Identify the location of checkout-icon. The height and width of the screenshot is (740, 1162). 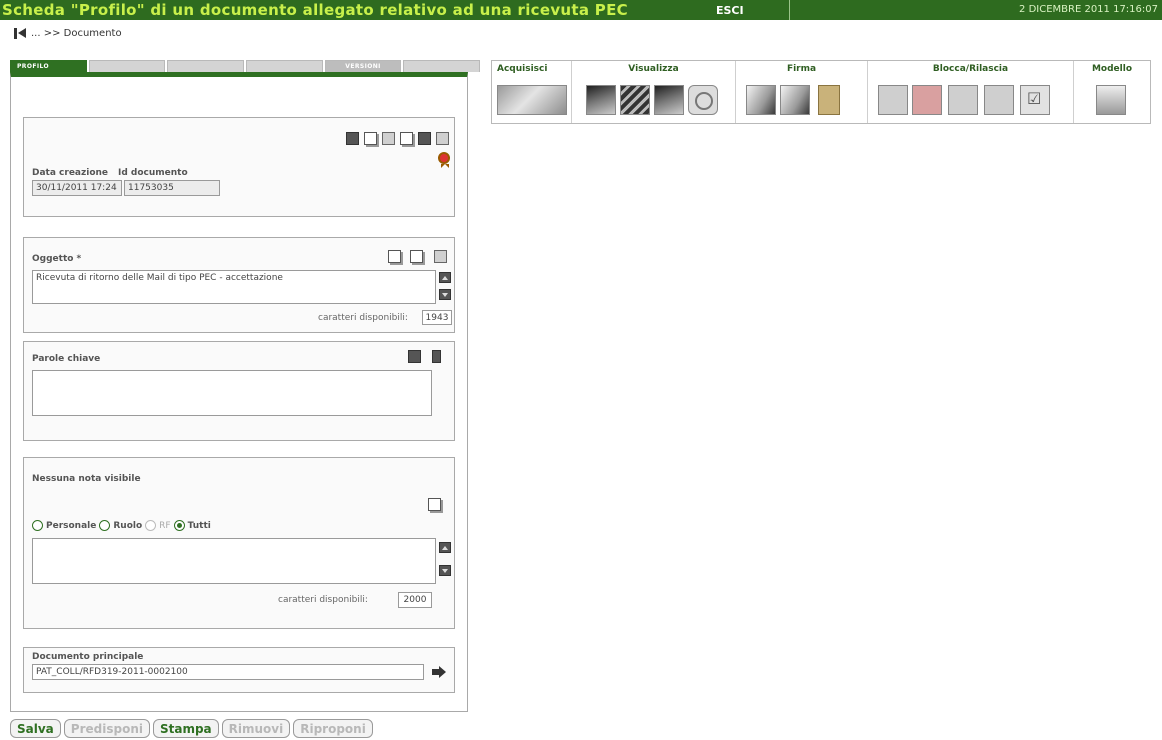
(893, 100).